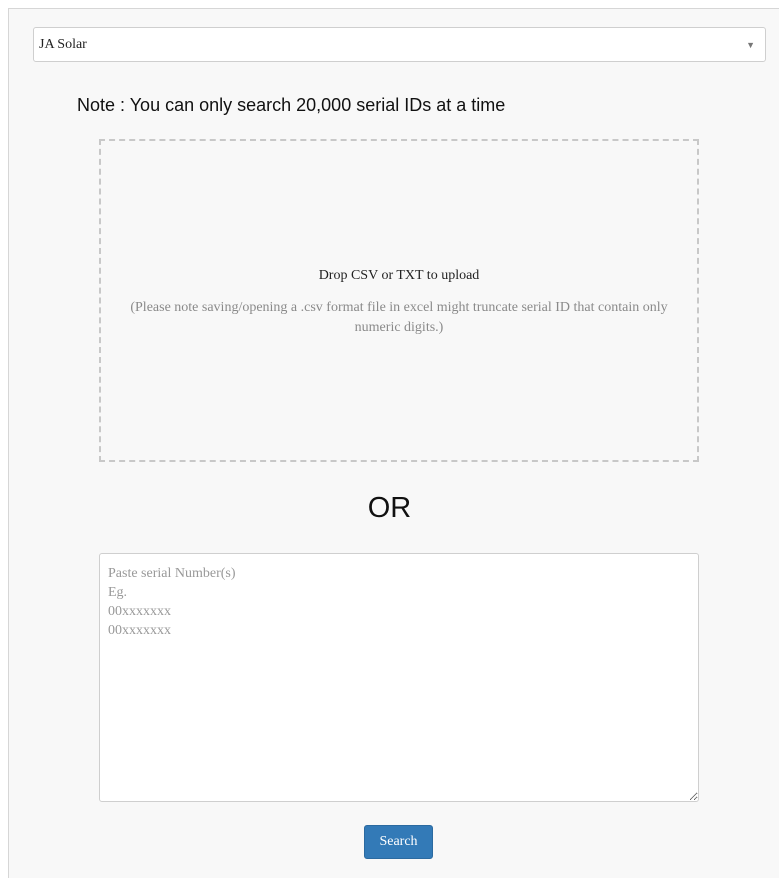 The height and width of the screenshot is (878, 779). What do you see at coordinates (399, 44) in the screenshot?
I see `manufacturer-select: JA Solar ▼` at bounding box center [399, 44].